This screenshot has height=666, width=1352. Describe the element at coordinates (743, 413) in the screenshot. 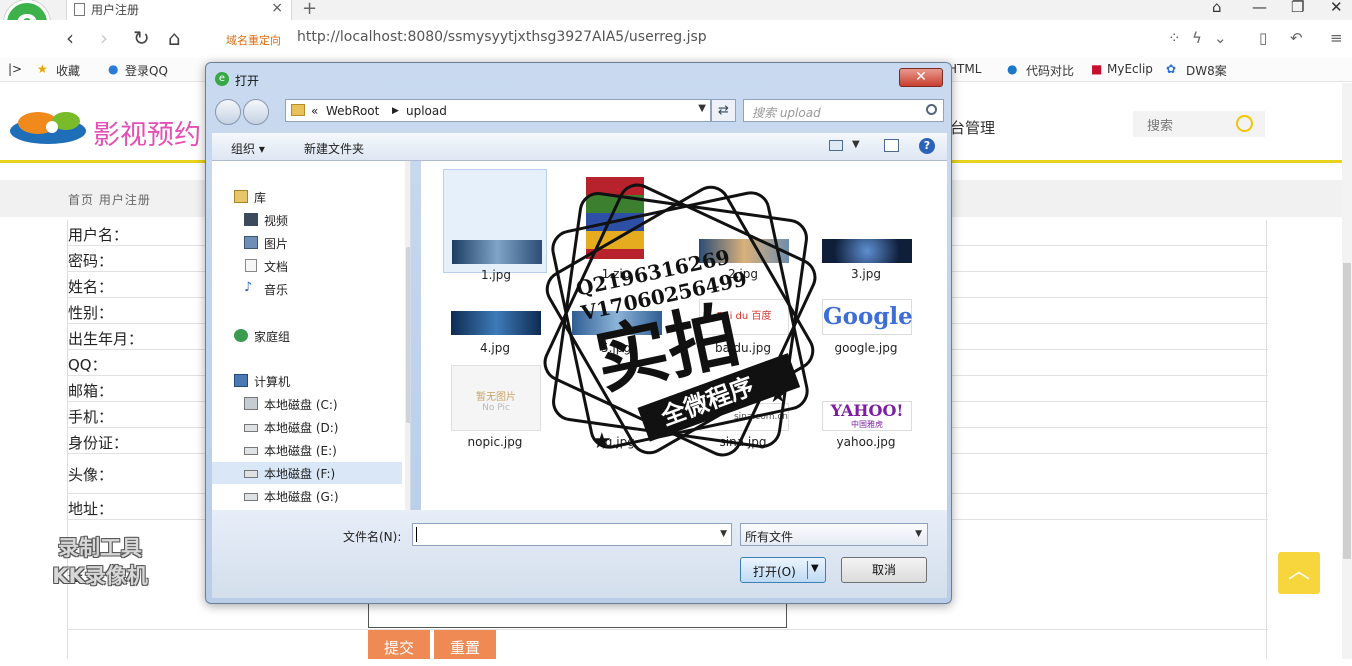

I see `file-item: sina.com.cn sina.jpg` at that location.